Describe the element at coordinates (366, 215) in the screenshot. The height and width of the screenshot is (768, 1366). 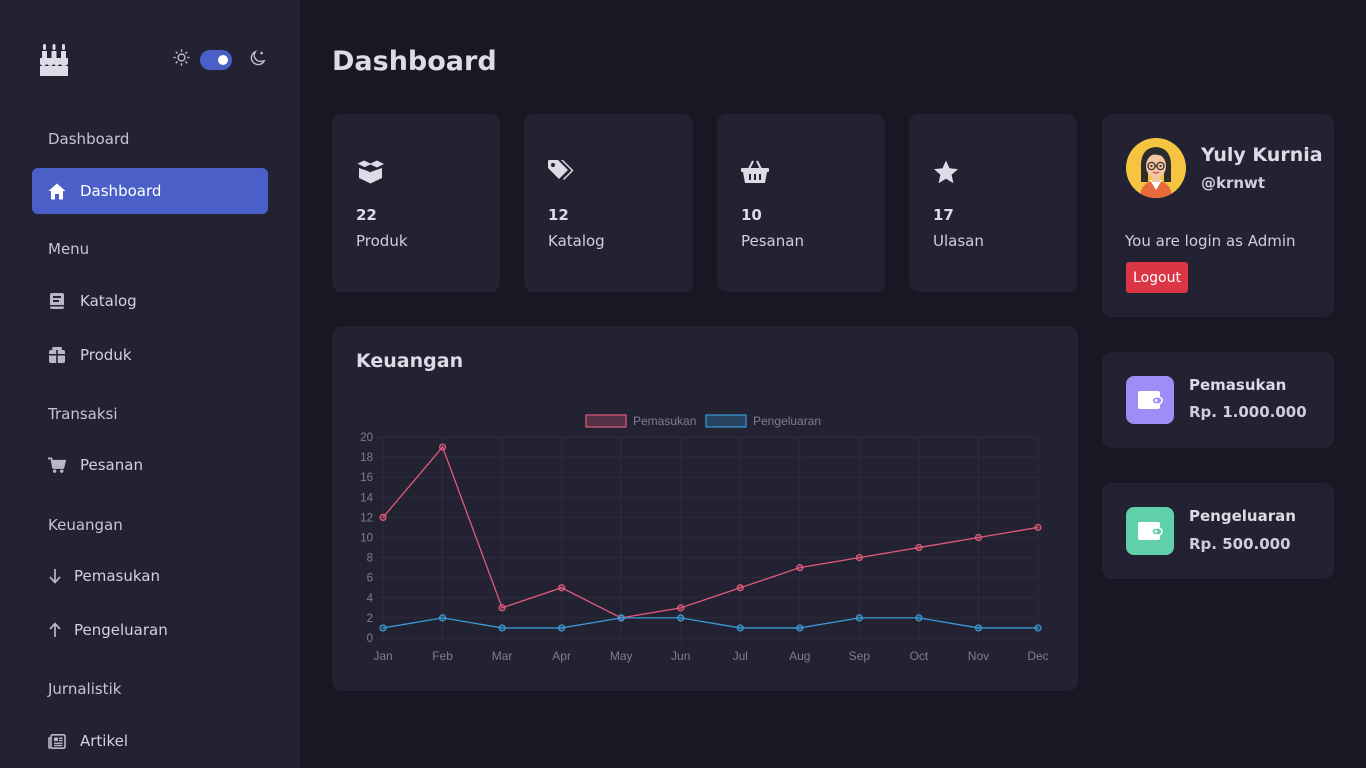
I see `stat-value: 22` at that location.